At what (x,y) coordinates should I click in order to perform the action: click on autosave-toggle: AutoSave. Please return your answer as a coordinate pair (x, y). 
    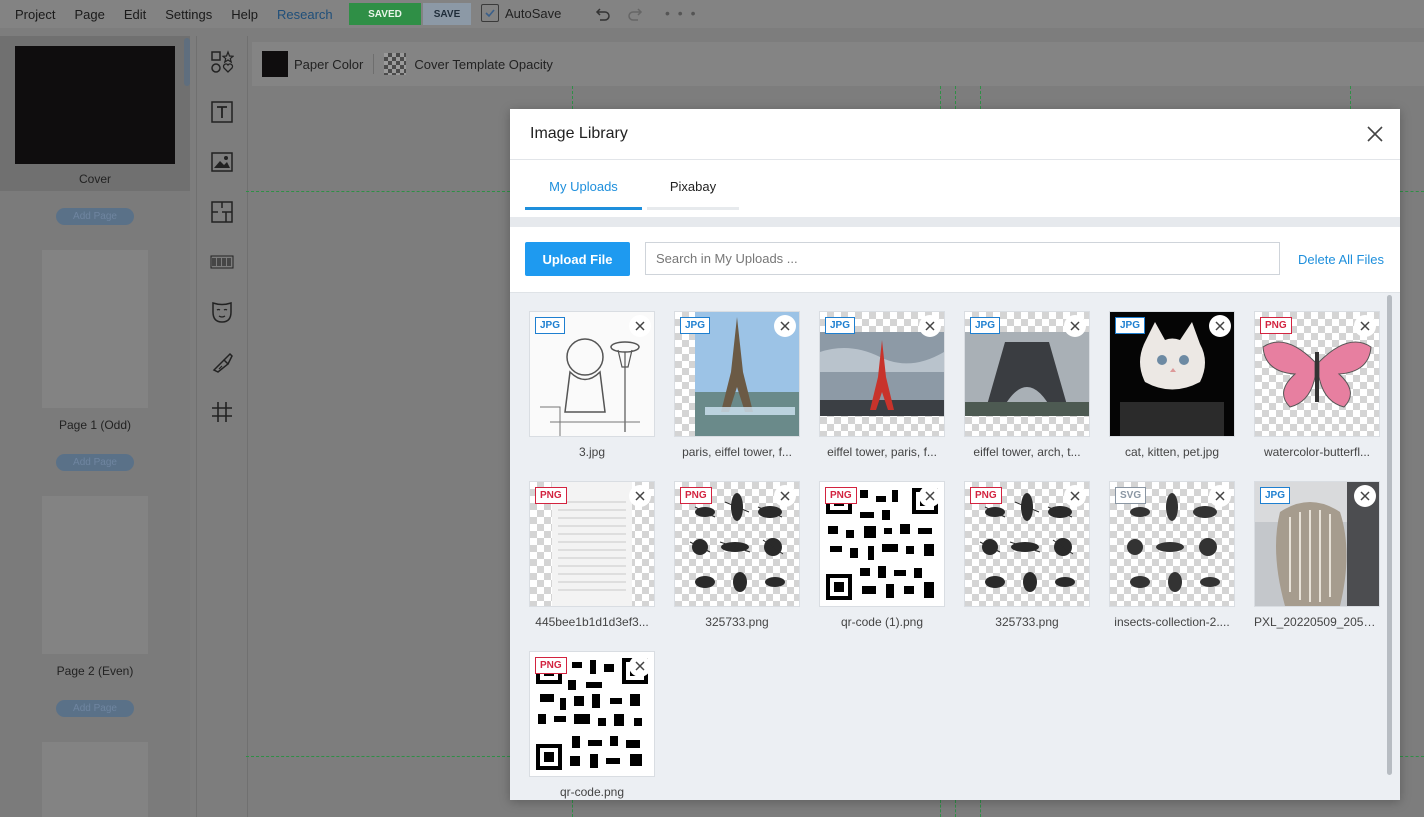
    Looking at the image, I should click on (521, 13).